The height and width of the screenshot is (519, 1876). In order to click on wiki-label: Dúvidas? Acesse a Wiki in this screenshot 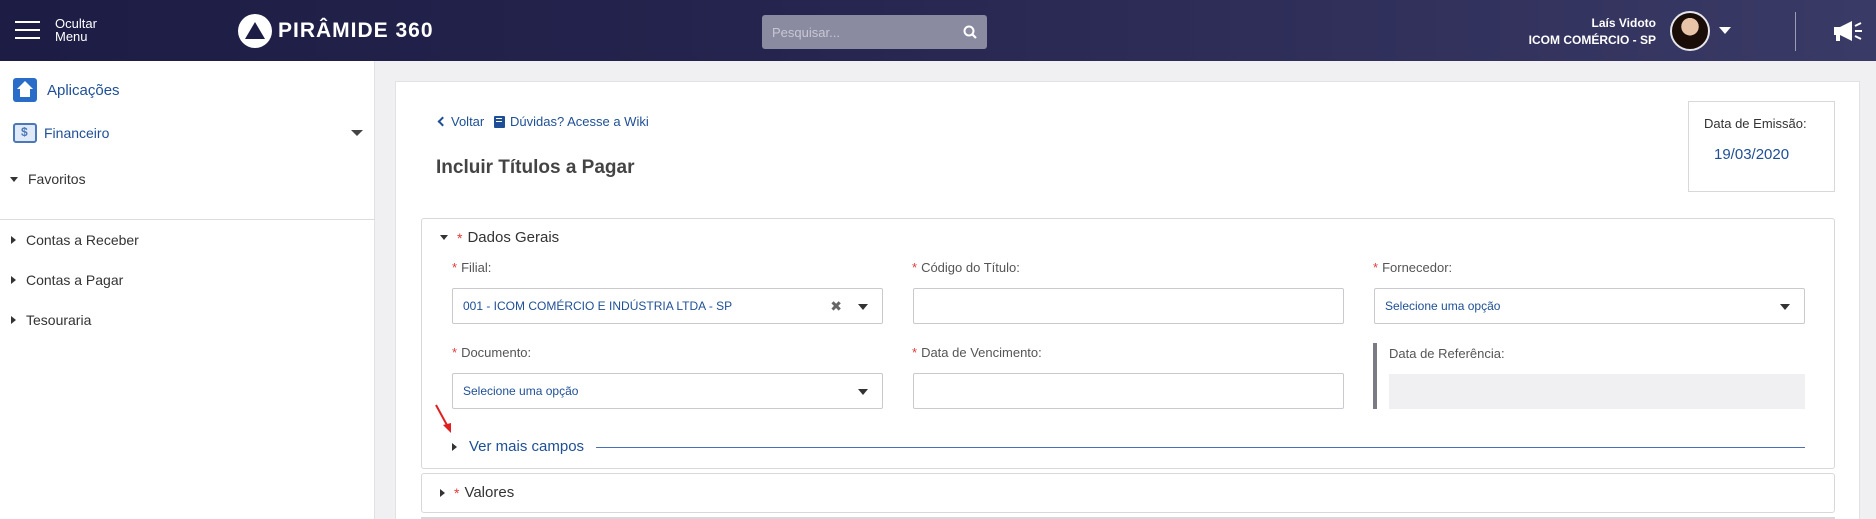, I will do `click(579, 121)`.